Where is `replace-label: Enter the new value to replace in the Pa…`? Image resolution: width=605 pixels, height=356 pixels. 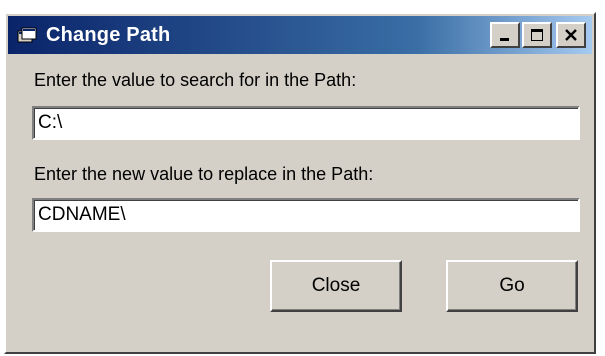
replace-label: Enter the new value to replace in the Pa… is located at coordinates (204, 174).